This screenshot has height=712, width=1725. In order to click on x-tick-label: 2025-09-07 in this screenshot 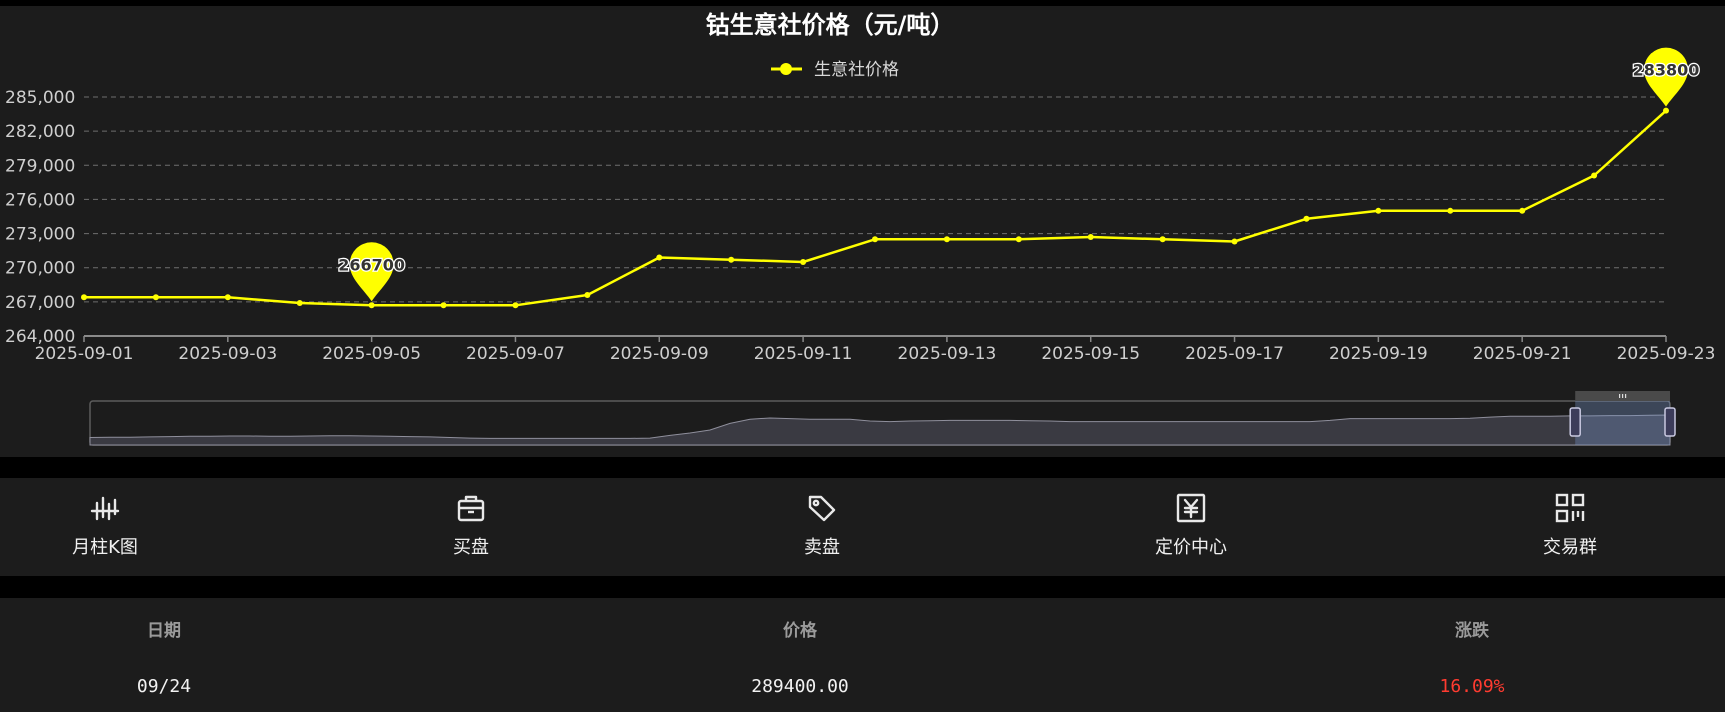, I will do `click(515, 354)`.